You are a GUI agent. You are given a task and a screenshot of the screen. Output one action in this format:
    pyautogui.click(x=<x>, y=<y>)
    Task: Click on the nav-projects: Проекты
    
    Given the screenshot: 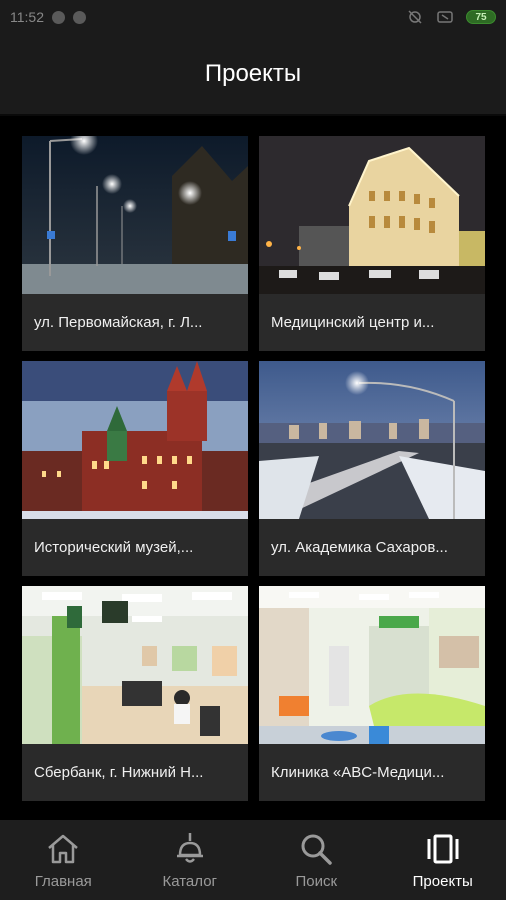 What is the action you would take?
    pyautogui.click(x=443, y=860)
    